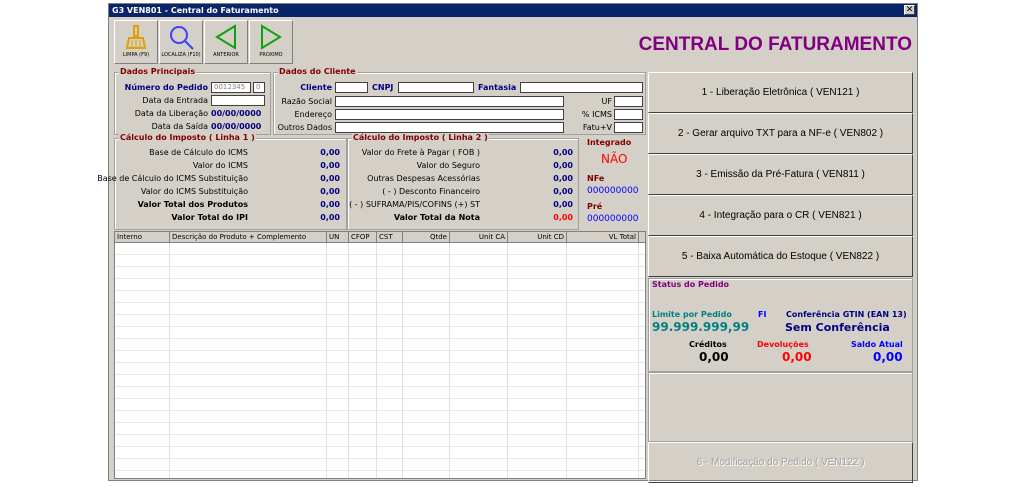 The width and height of the screenshot is (1025, 487). What do you see at coordinates (236, 113) in the screenshot?
I see `data-liberacao-value: 00/00/0000` at bounding box center [236, 113].